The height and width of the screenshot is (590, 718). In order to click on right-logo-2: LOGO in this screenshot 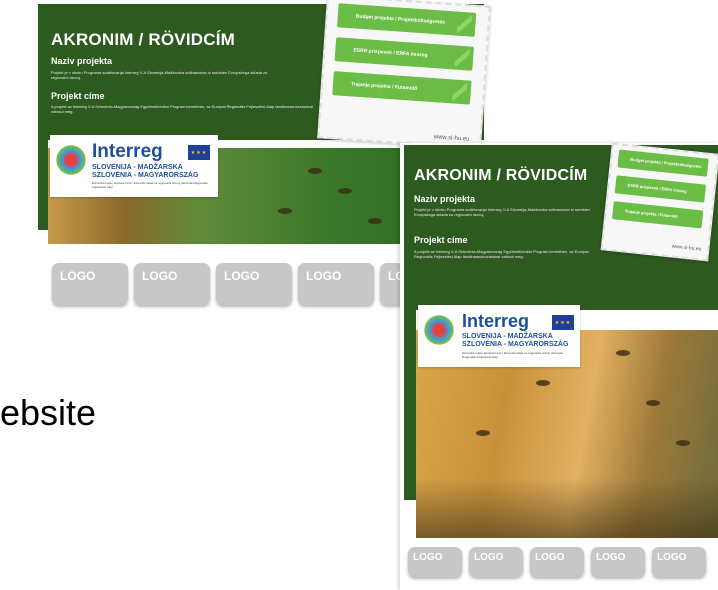, I will do `click(496, 562)`.